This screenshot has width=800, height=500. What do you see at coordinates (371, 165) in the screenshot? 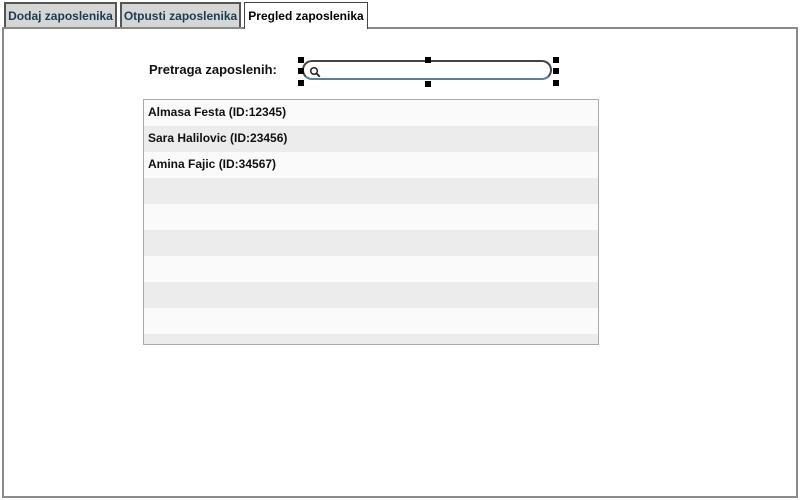
I see `list-item: Amina Fajic (ID:34567)` at bounding box center [371, 165].